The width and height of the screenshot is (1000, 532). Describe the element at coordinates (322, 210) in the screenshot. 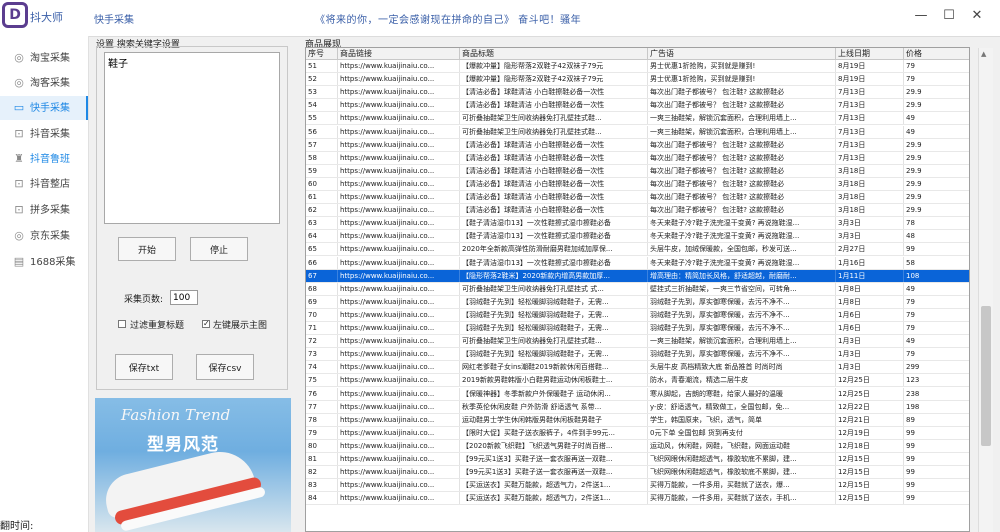

I see `cell-index: 62` at that location.